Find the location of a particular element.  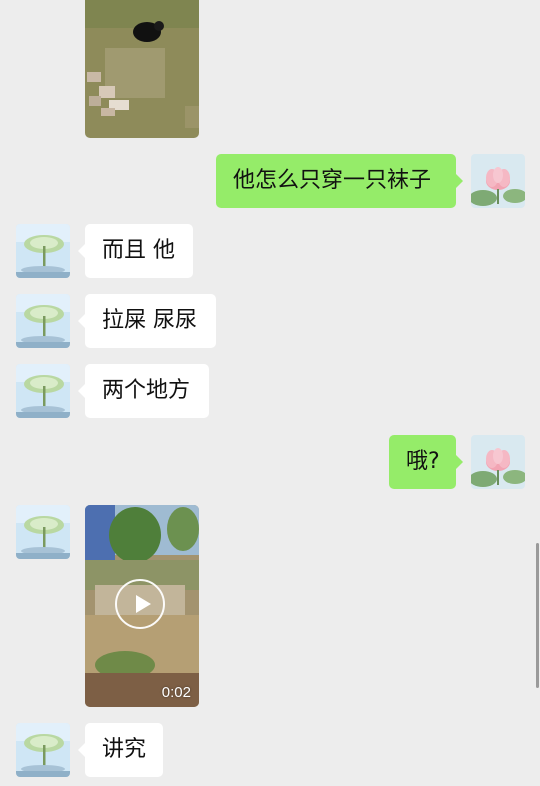

received-message-bubble: 两个地方 is located at coordinates (143, 391).